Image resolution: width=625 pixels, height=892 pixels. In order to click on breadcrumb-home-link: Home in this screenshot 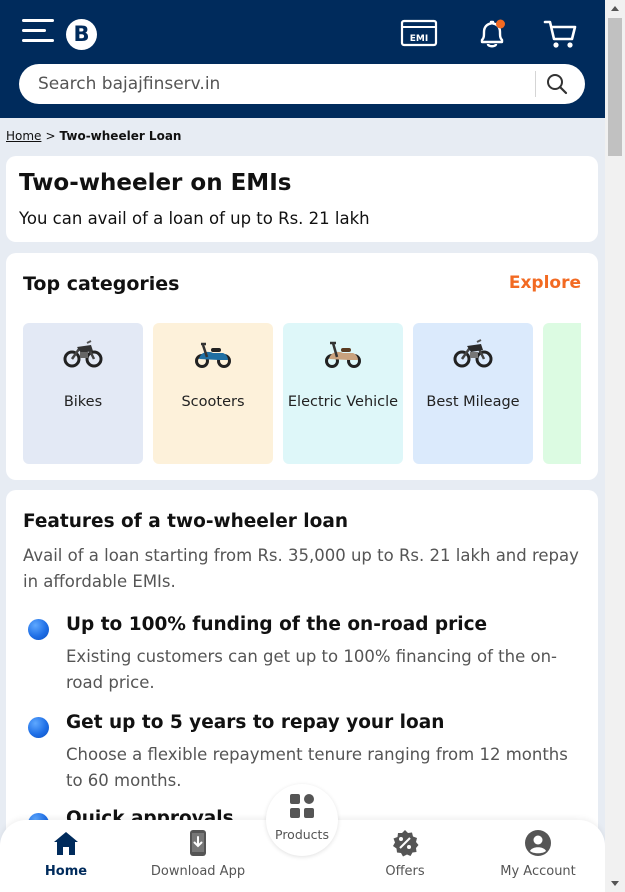, I will do `click(23, 136)`.